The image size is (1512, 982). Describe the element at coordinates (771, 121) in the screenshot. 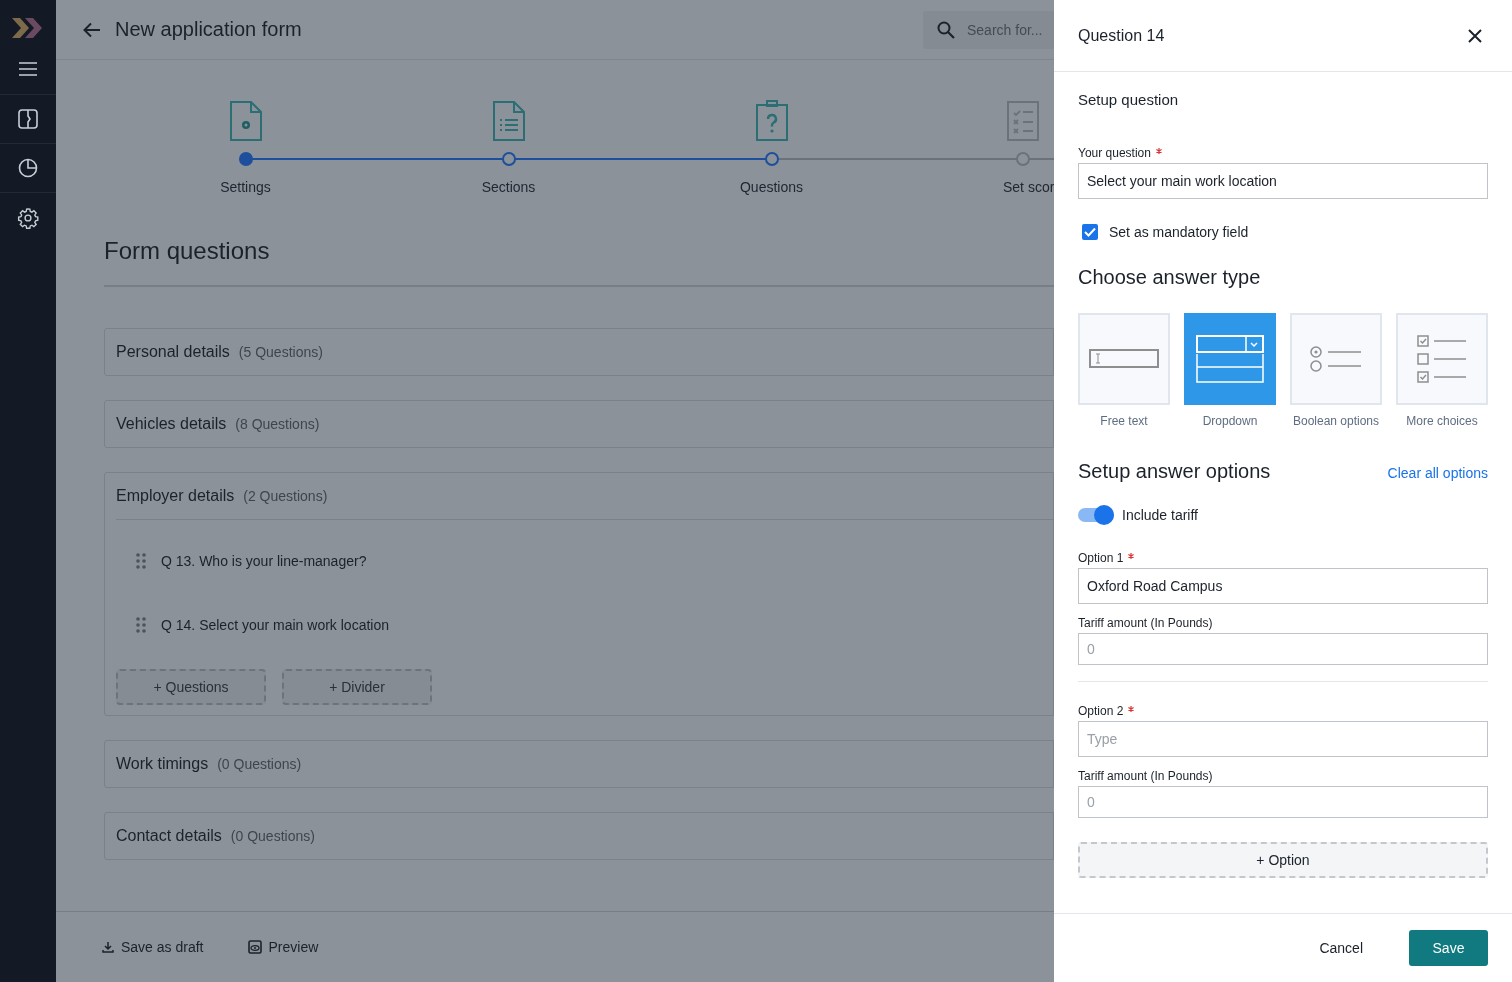

I see `clipboard-question-icon` at that location.